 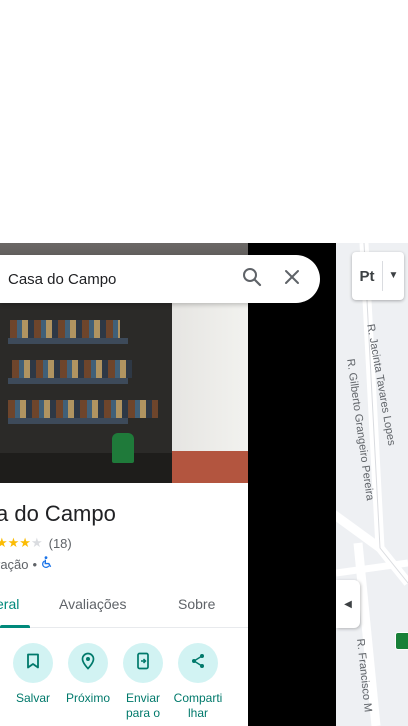 I want to click on search-input: Casa do Campo, so click(x=120, y=279).